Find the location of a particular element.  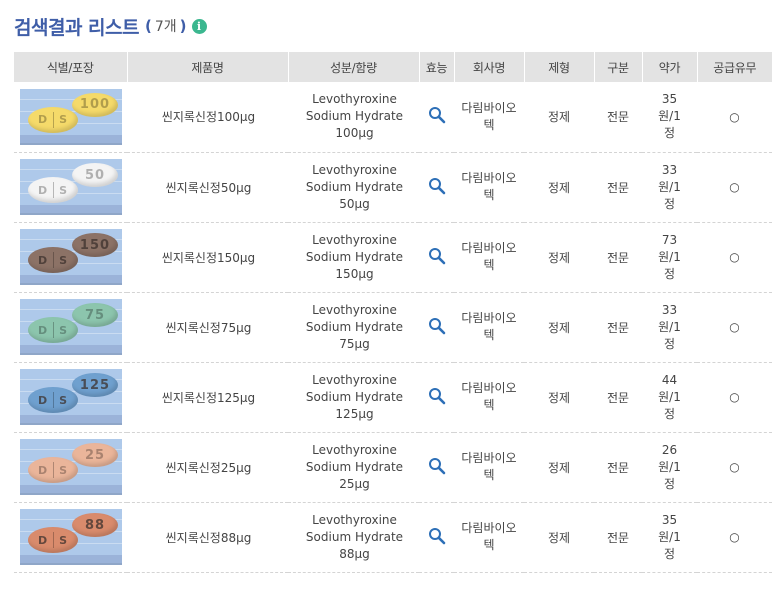

ingredient-cell: Levothyroxine Sodium Hydrate 100μg is located at coordinates (353, 117).